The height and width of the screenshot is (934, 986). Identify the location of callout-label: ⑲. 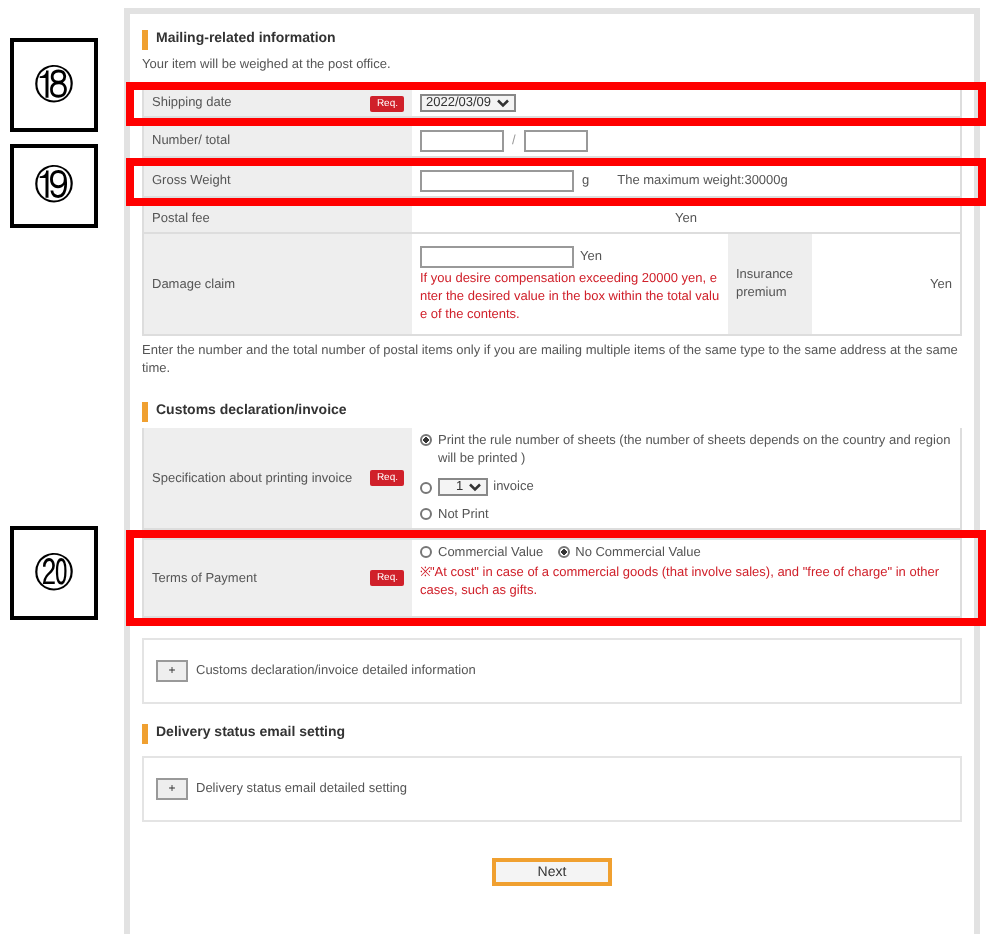
(54, 186).